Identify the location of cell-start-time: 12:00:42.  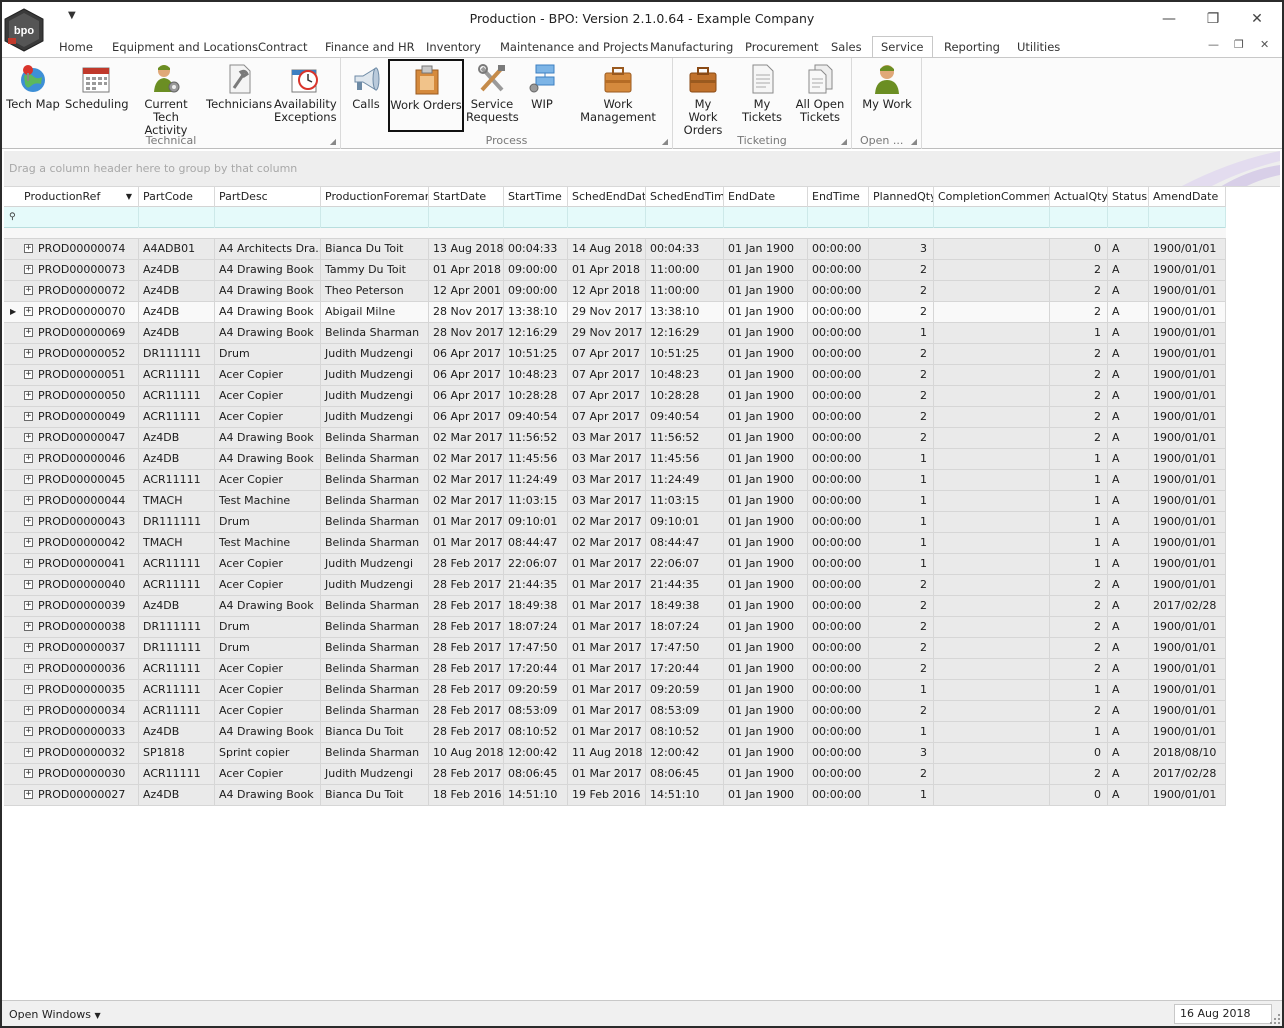
(536, 753).